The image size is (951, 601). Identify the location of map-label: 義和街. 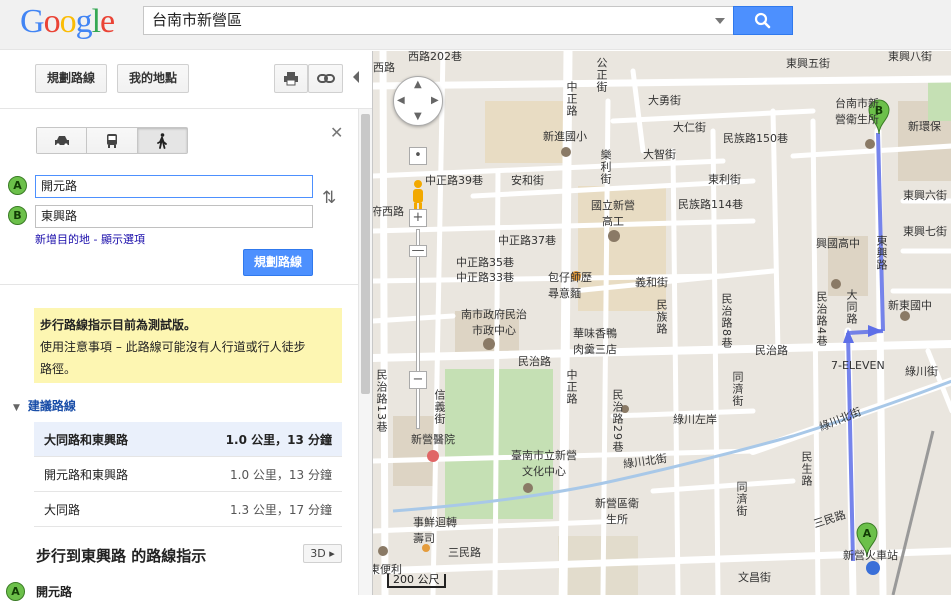
(651, 282).